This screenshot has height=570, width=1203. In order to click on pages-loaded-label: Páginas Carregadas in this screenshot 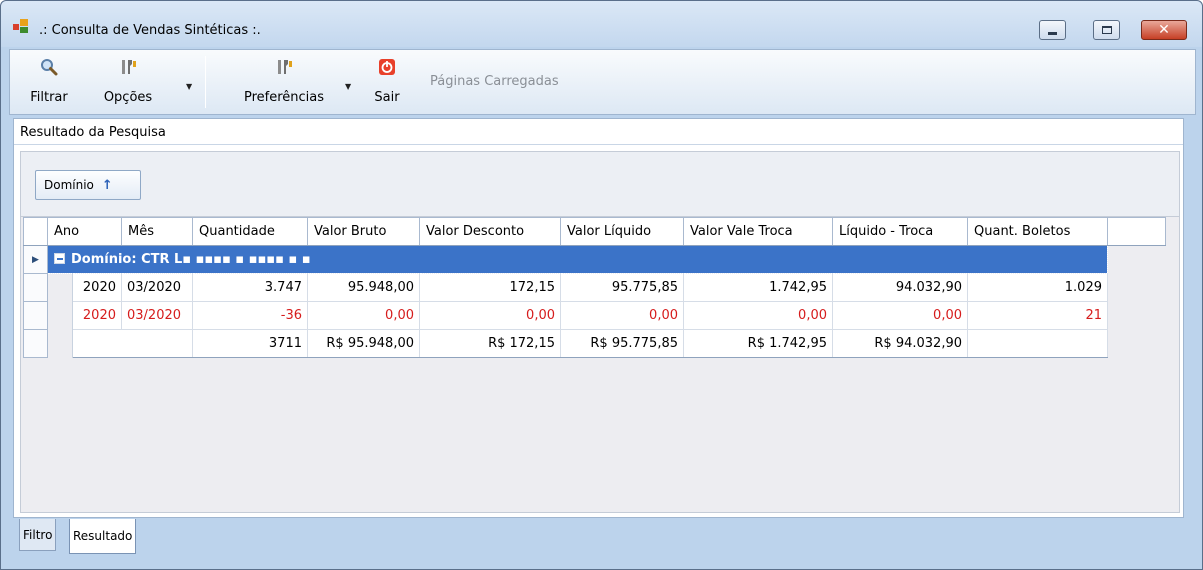, I will do `click(494, 81)`.